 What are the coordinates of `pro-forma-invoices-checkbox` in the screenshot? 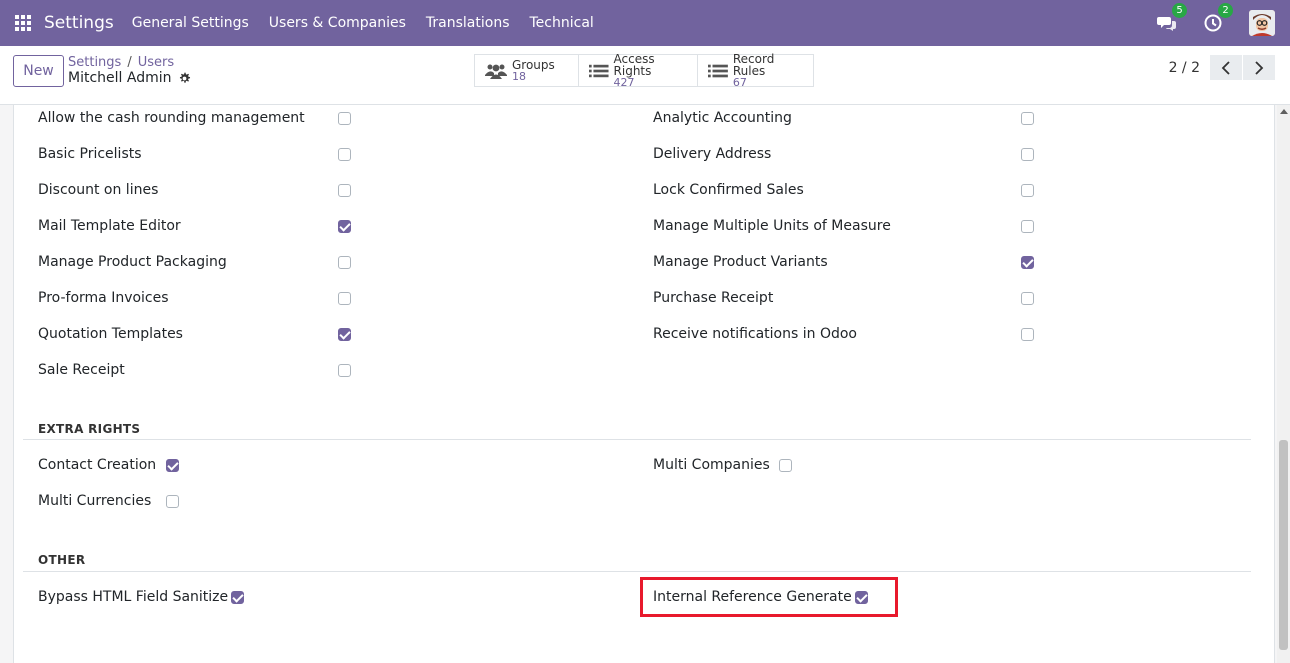 It's located at (344, 298).